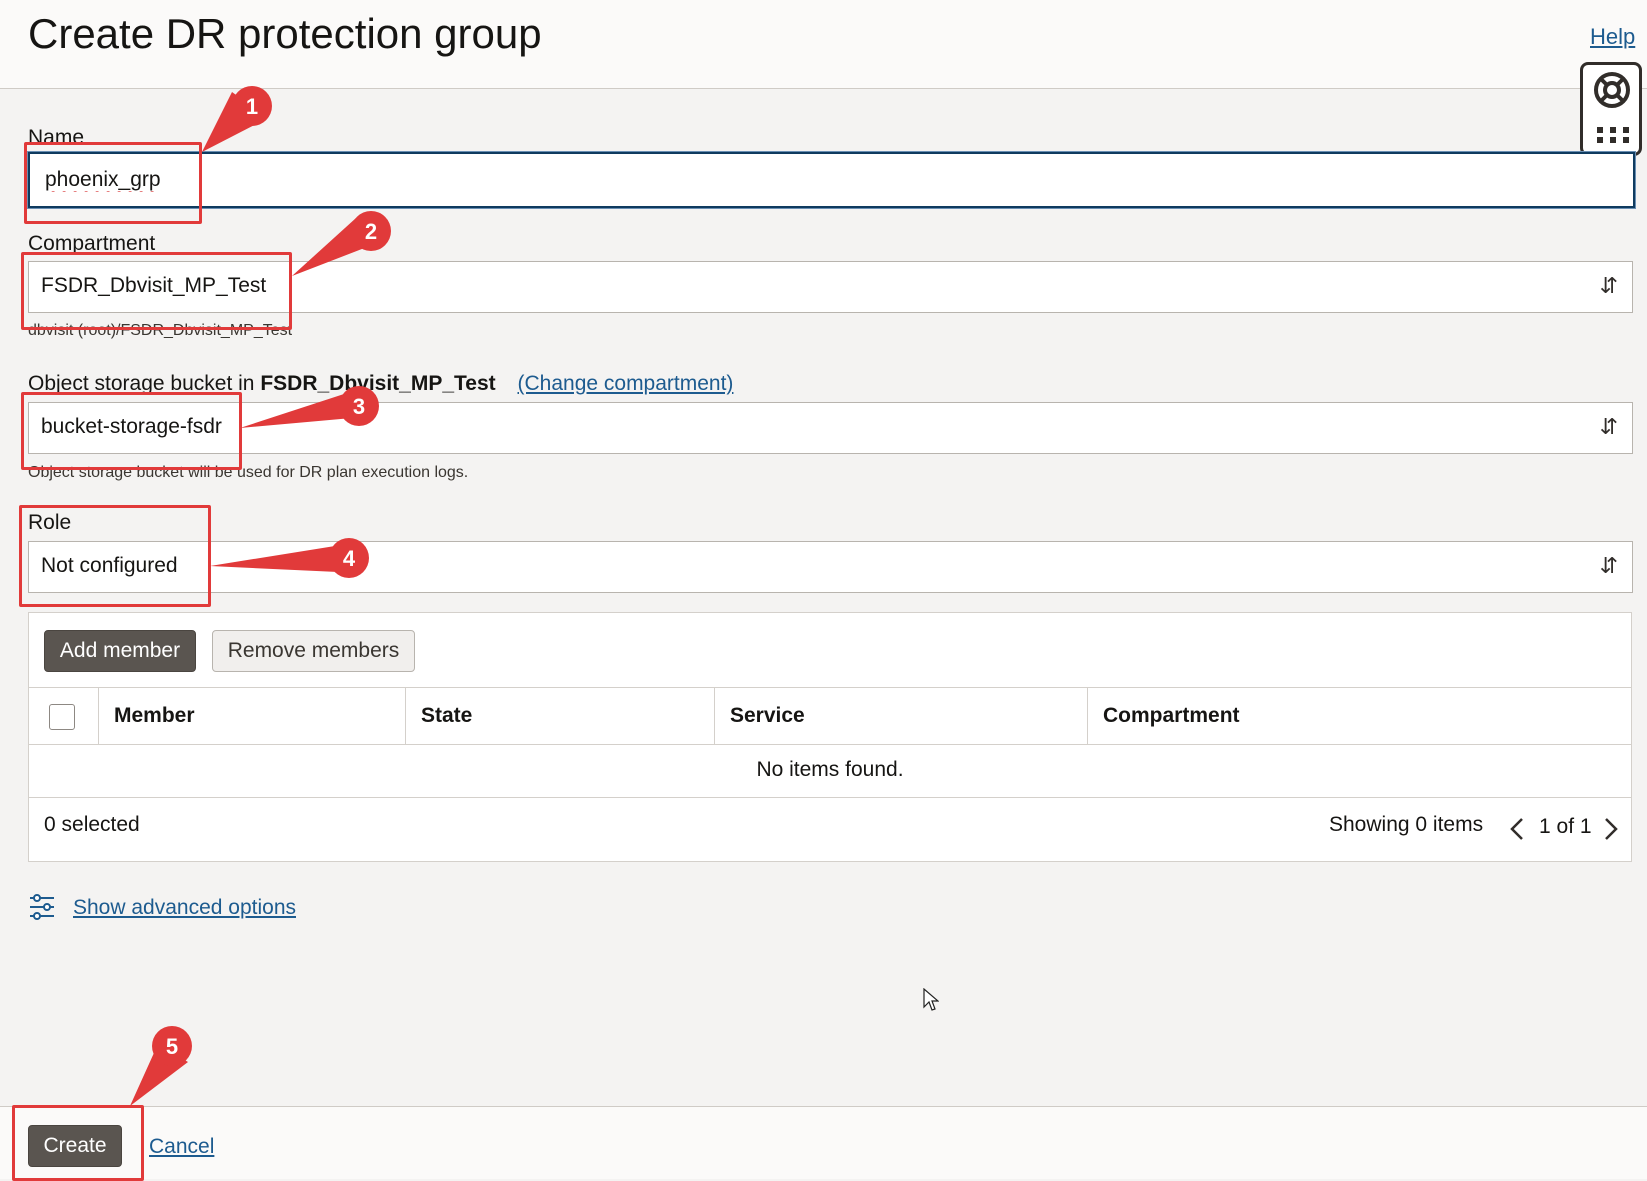 This screenshot has height=1181, width=1647. Describe the element at coordinates (900, 716) in the screenshot. I see `column-header-service: Service` at that location.